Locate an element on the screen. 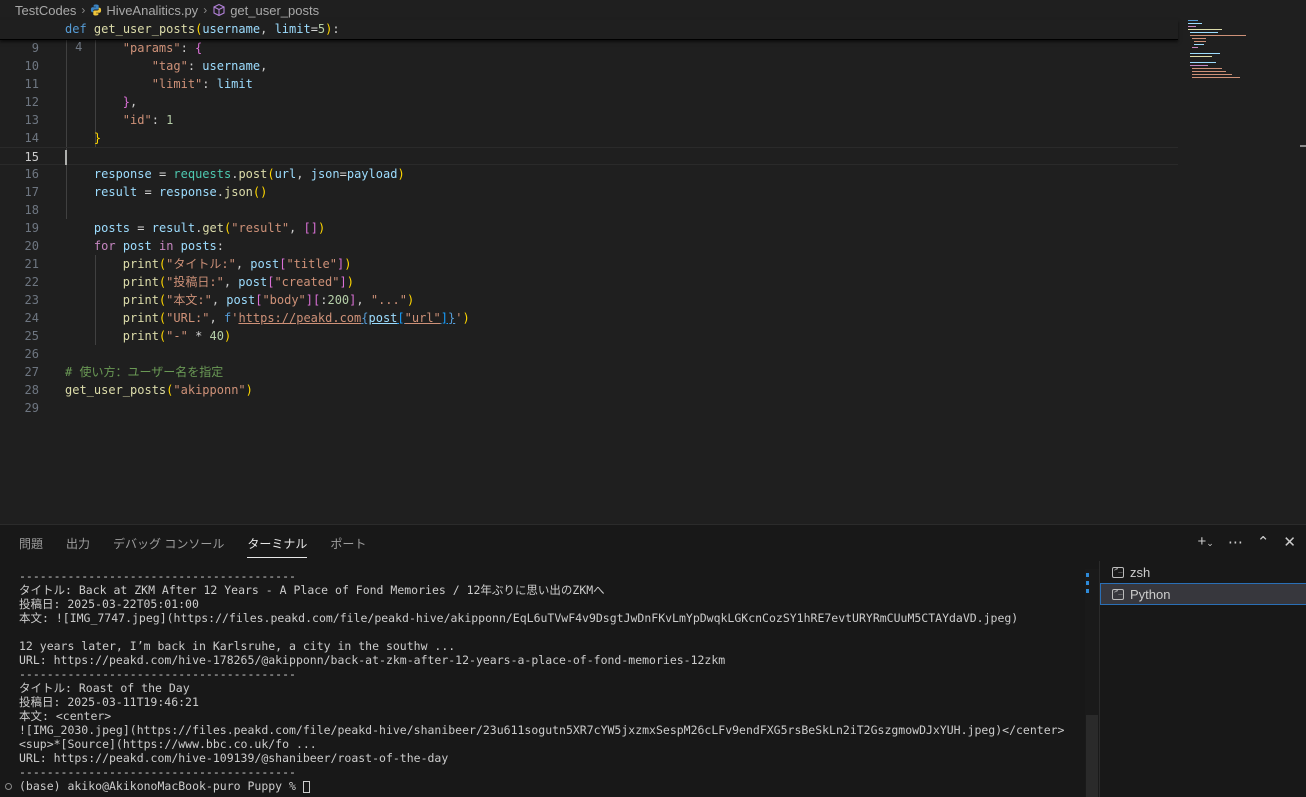 This screenshot has height=797, width=1306. code-line: result = response.json() is located at coordinates (180, 192).